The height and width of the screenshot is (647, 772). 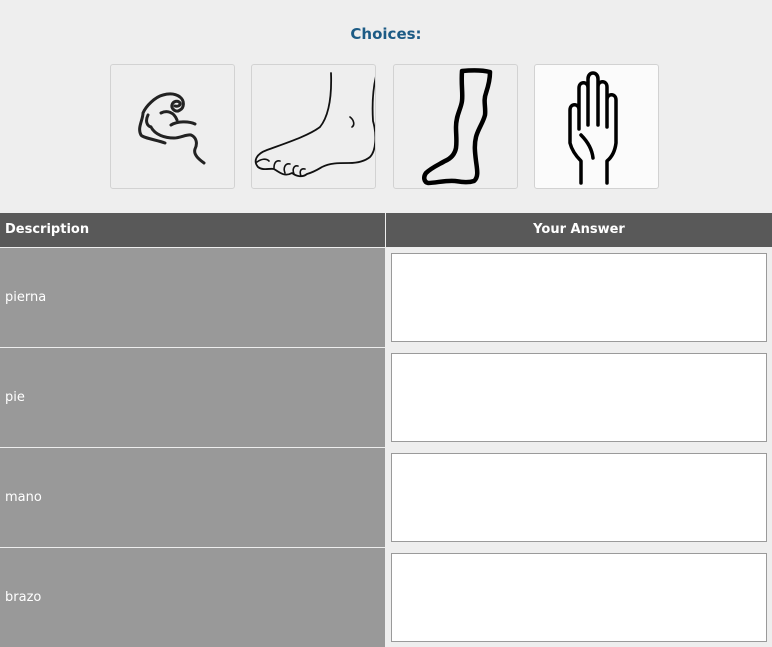 What do you see at coordinates (192, 497) in the screenshot?
I see `description-cell: mano` at bounding box center [192, 497].